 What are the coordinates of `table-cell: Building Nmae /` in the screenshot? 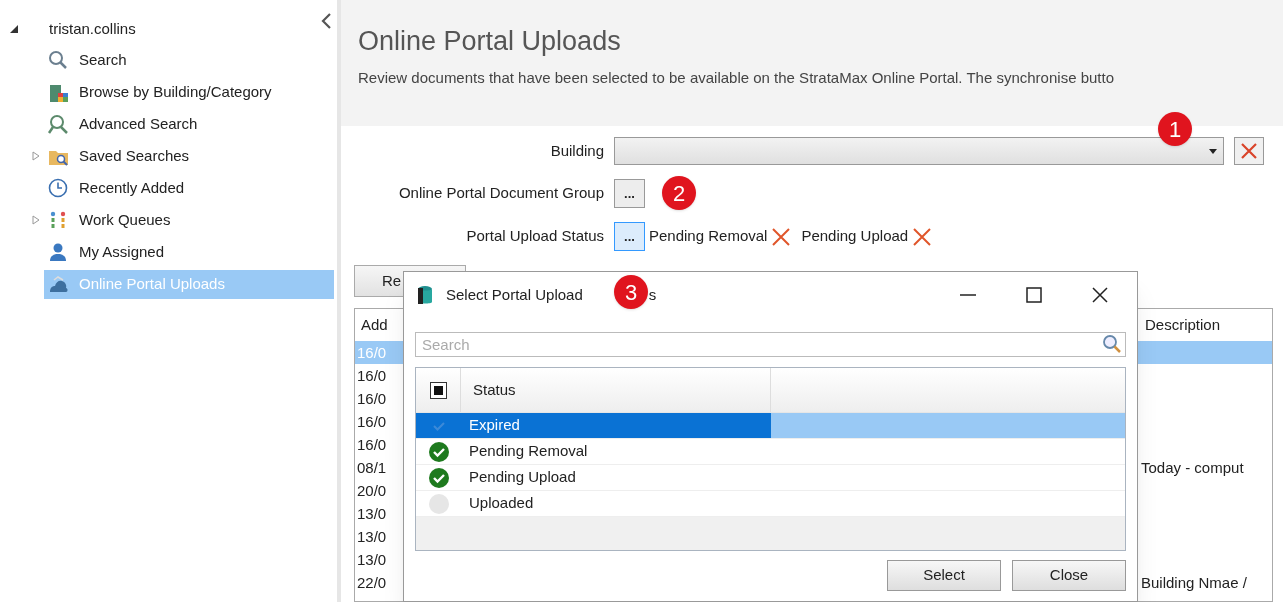 It's located at (1194, 582).